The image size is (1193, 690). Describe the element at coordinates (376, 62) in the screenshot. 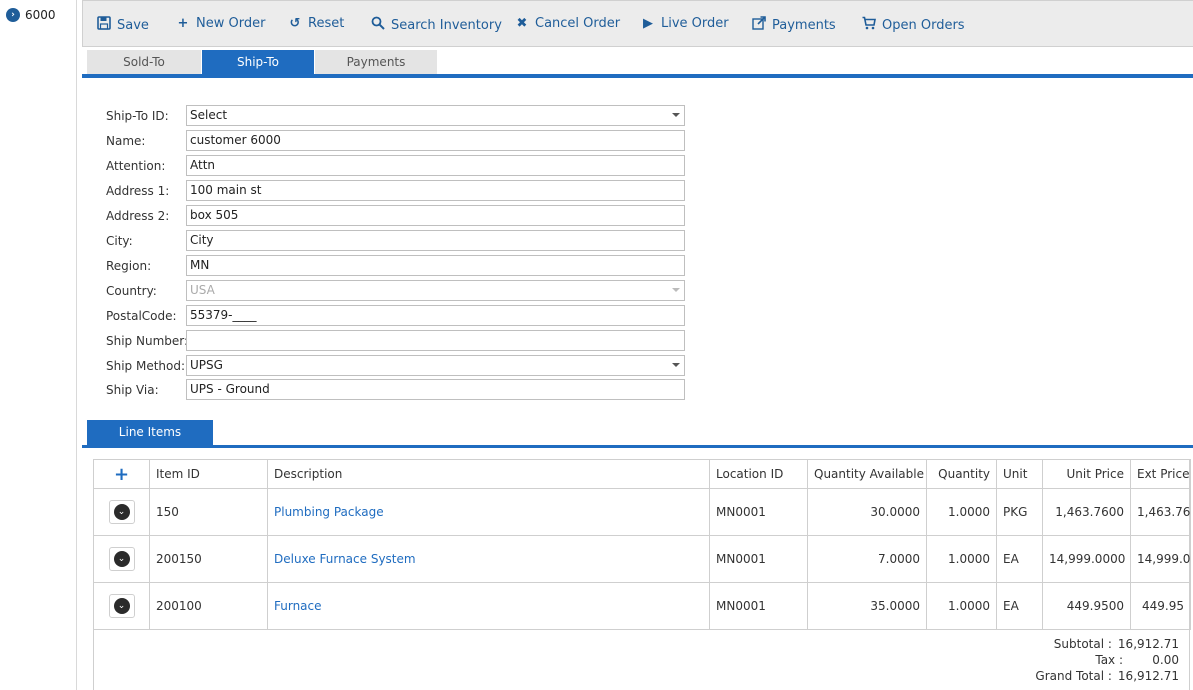

I see `tab-payments: Payments` at that location.